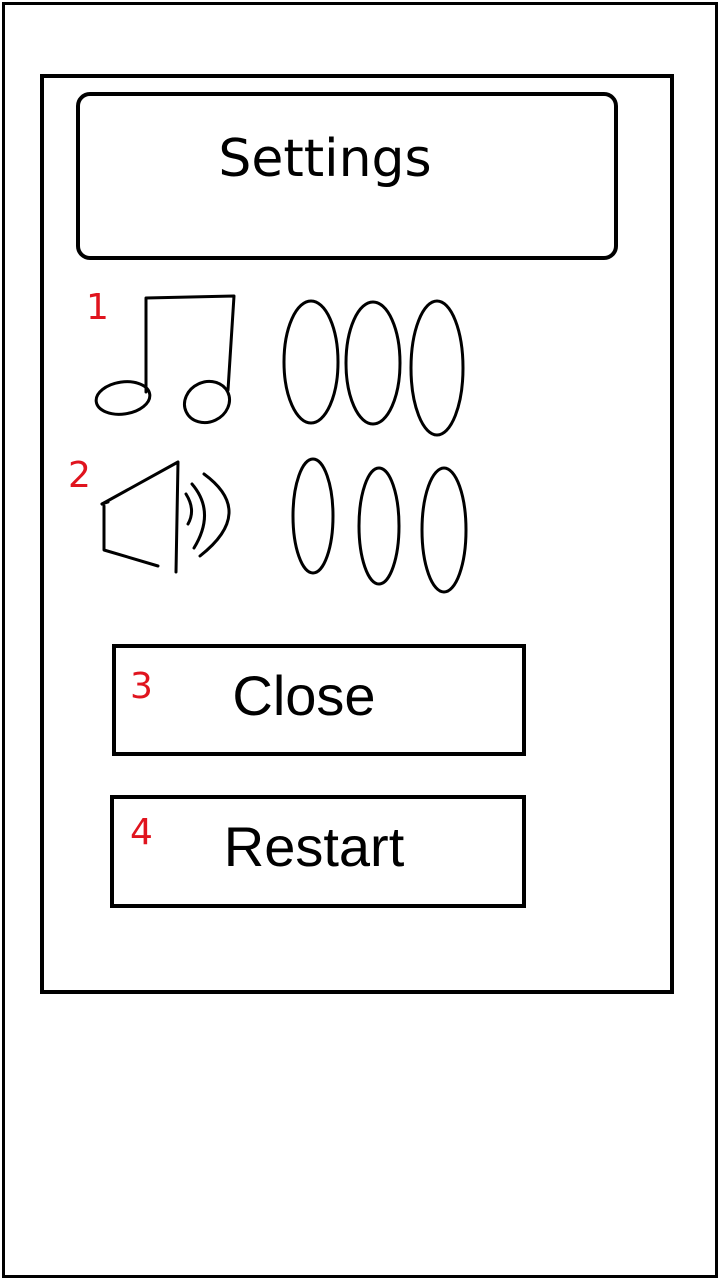 The height and width of the screenshot is (1280, 720). Describe the element at coordinates (437, 368) in the screenshot. I see `music-level-3-option` at that location.